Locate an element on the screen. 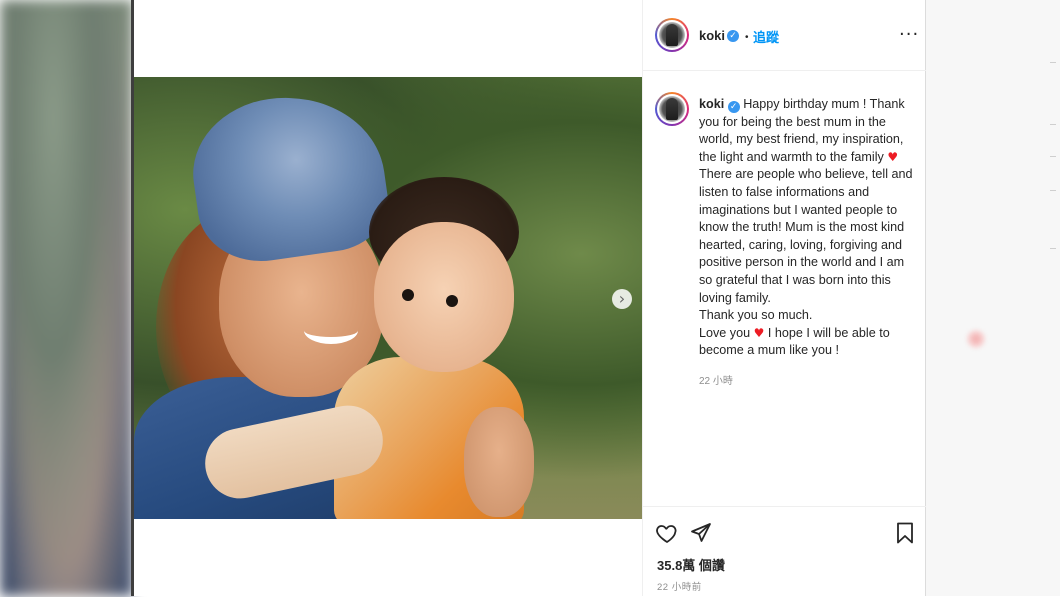 The height and width of the screenshot is (597, 1060). blurred-backdrop-right is located at coordinates (992, 298).